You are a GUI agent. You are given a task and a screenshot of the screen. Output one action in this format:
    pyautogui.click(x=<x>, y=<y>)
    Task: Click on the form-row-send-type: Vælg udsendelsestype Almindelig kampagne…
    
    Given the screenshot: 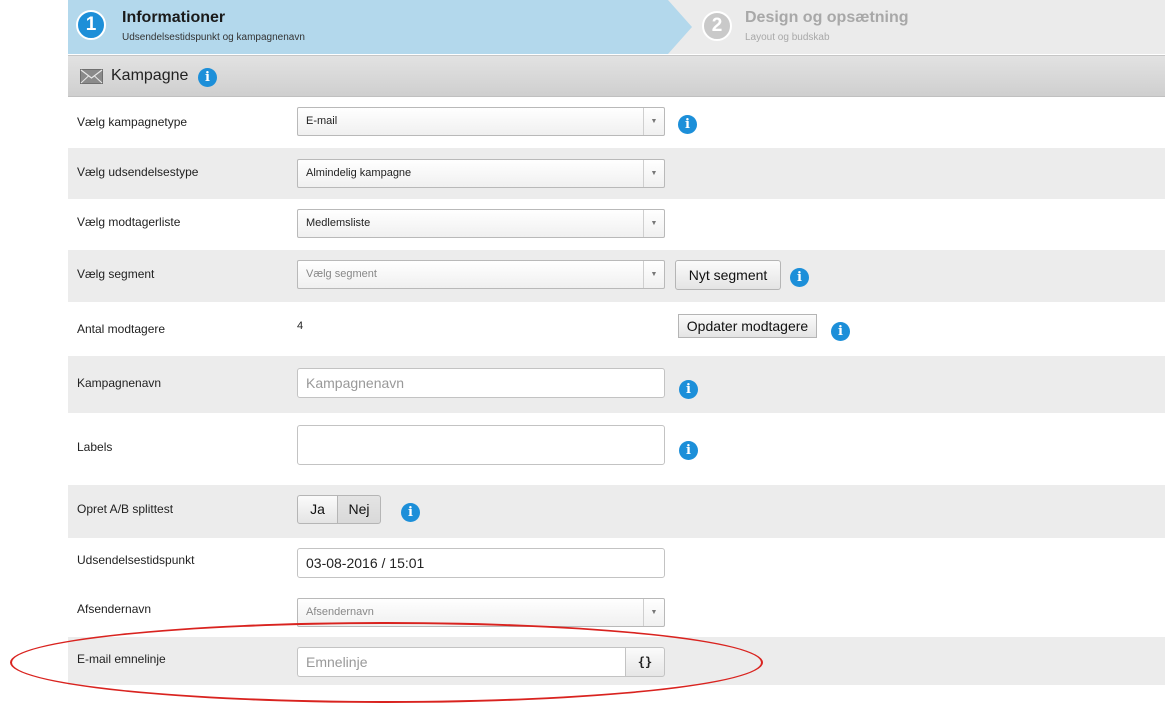 What is the action you would take?
    pyautogui.click(x=616, y=173)
    